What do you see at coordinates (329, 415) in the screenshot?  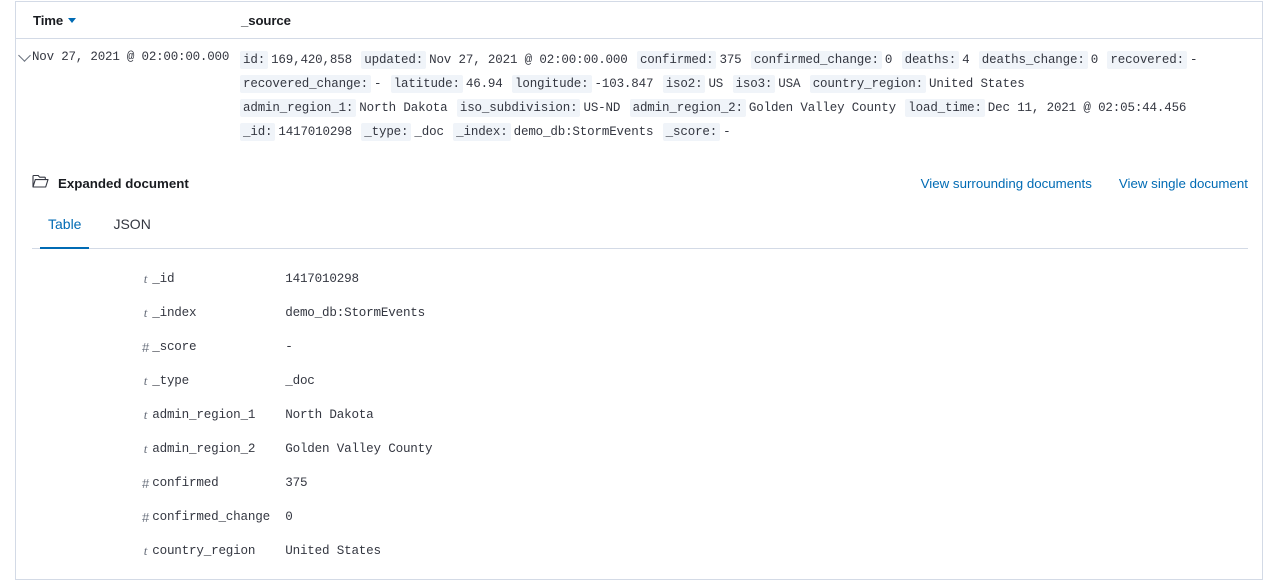 I see `field-value: North Dakota` at bounding box center [329, 415].